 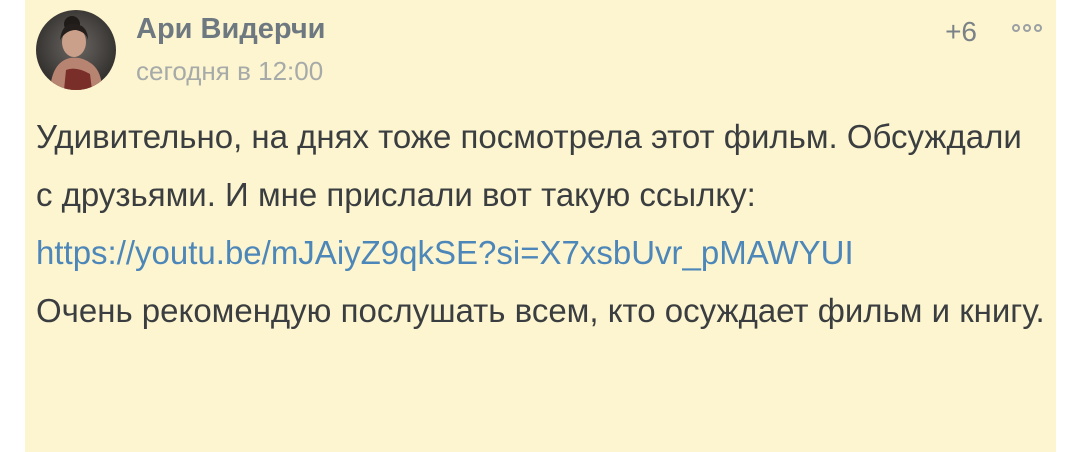 What do you see at coordinates (230, 71) in the screenshot?
I see `comment-timestamp: сегодня в 12:00` at bounding box center [230, 71].